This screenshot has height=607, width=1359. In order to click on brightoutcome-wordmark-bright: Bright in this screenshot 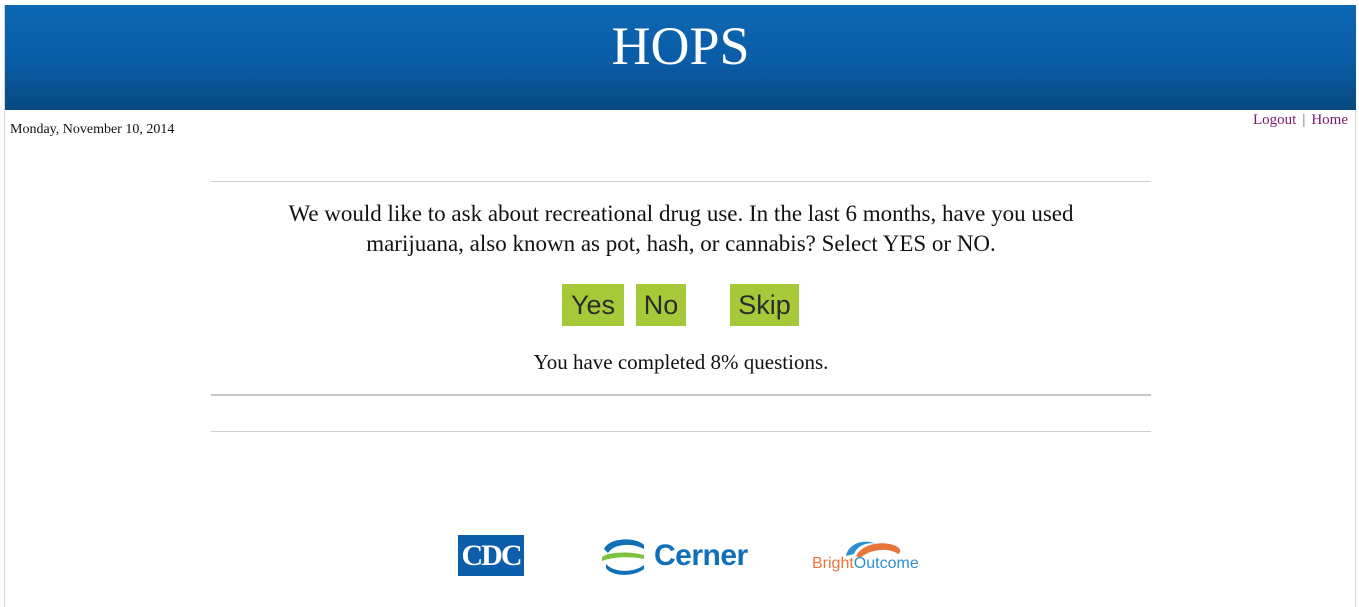, I will do `click(833, 563)`.